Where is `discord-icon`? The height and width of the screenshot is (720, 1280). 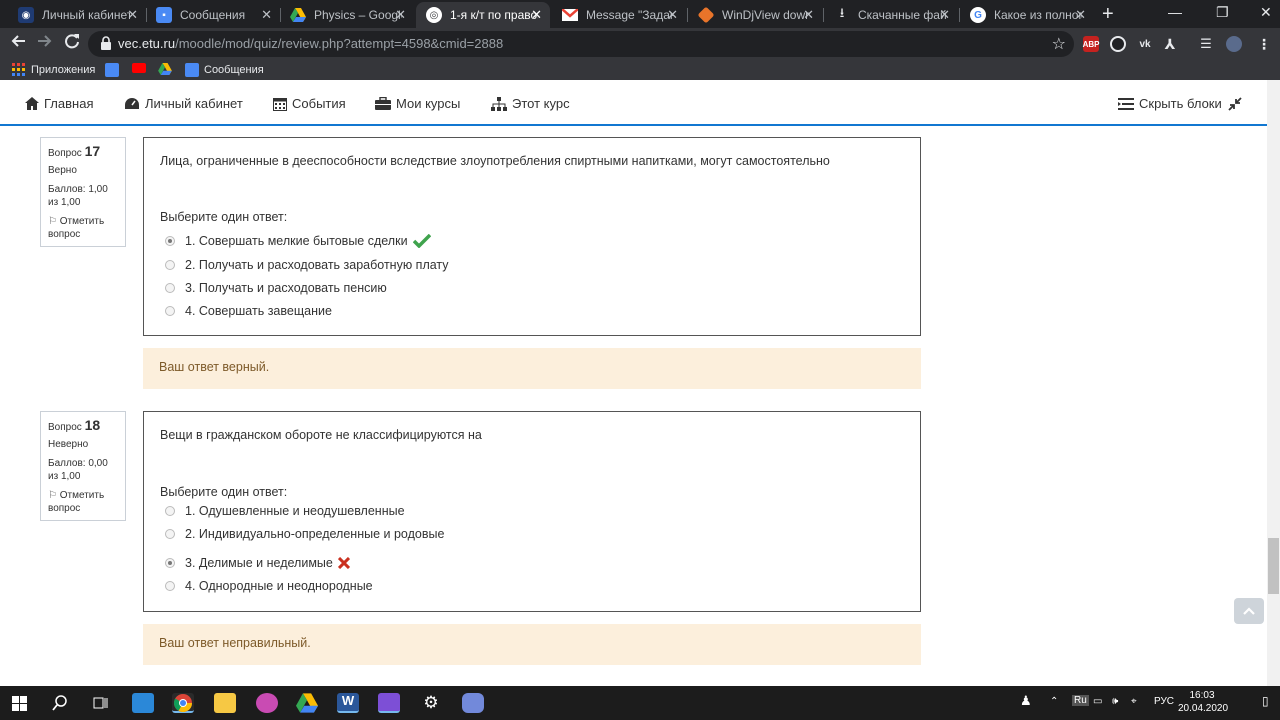
discord-icon is located at coordinates (473, 703).